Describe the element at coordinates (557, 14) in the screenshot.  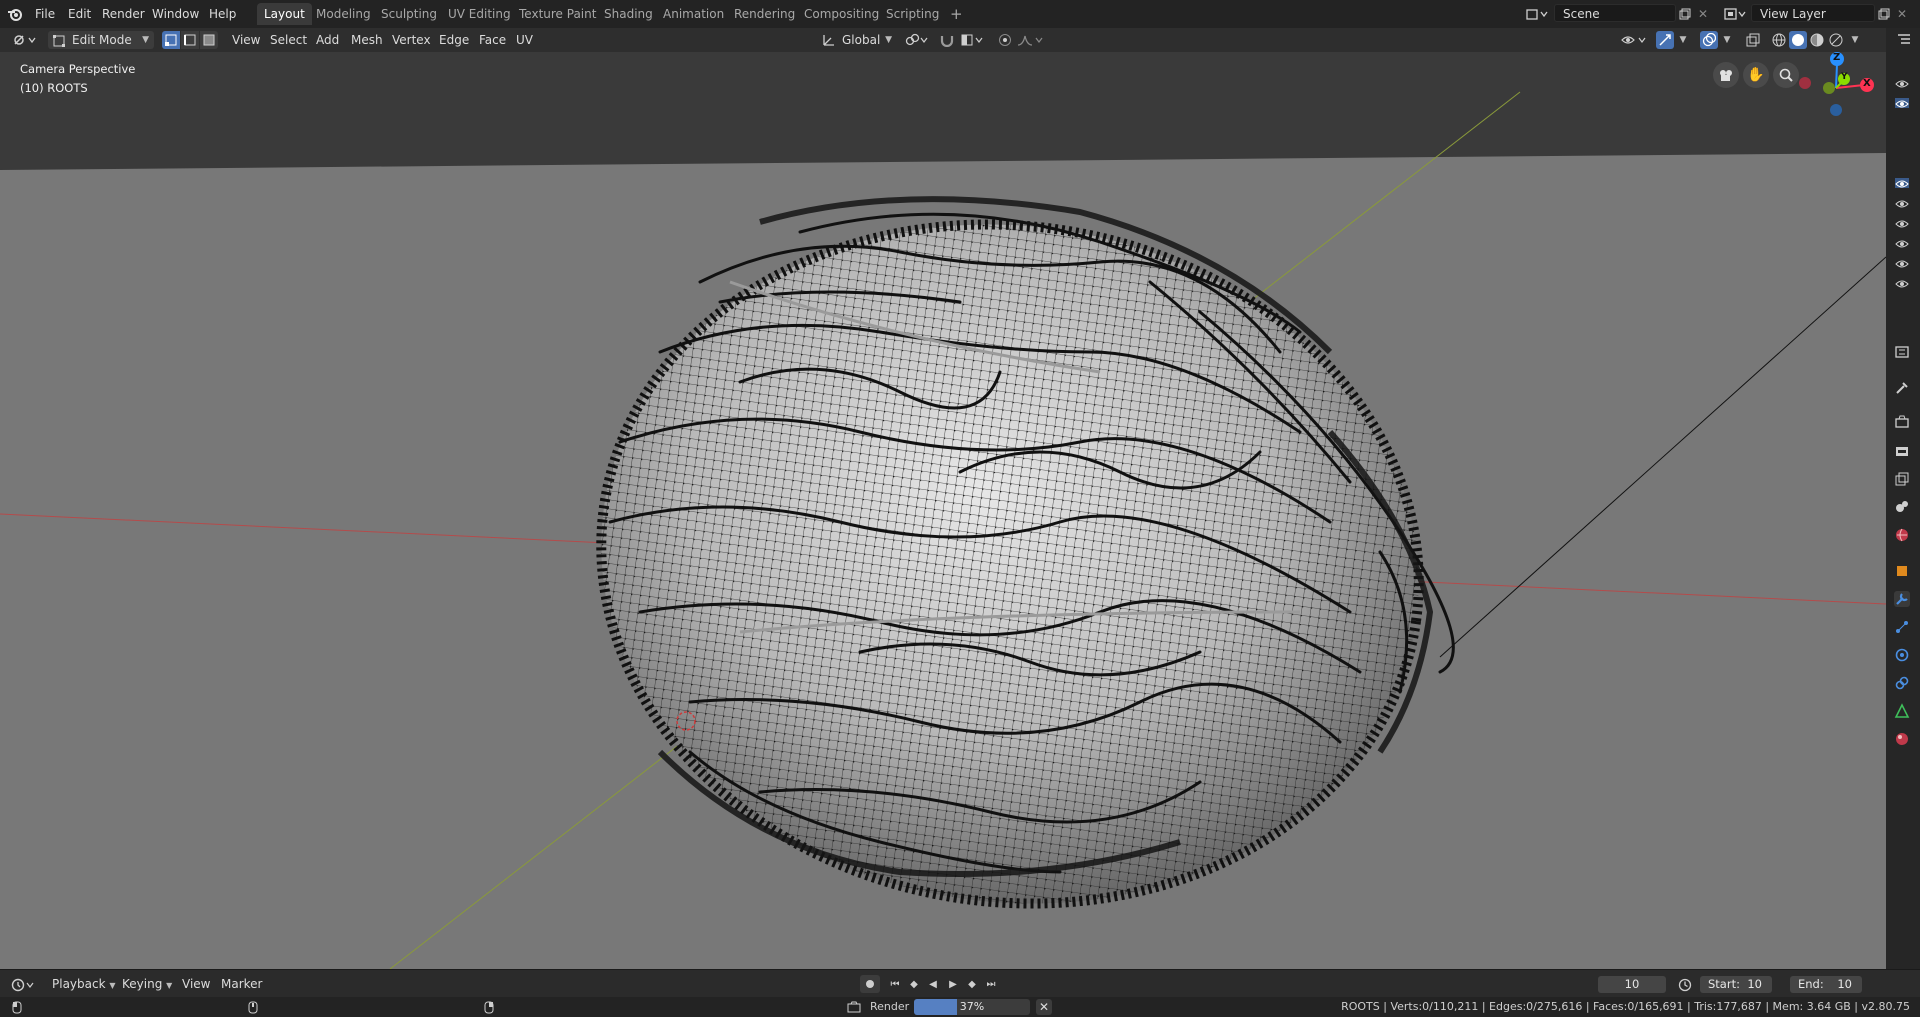
I see `tab-texture-paint: Texture Paint` at that location.